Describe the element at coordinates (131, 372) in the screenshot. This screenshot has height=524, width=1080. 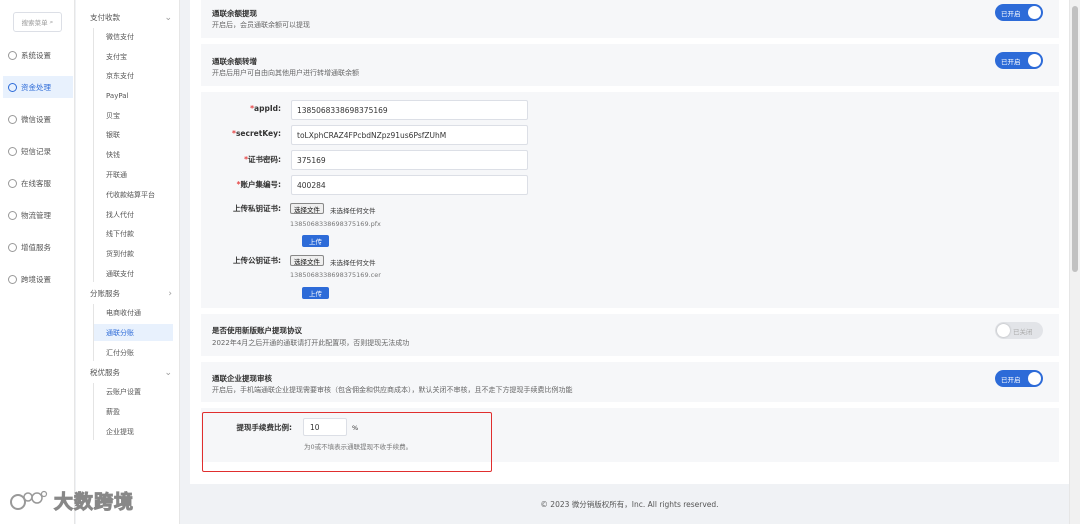
I see `submenu-group-tax: 税优服务 ⌄` at that location.